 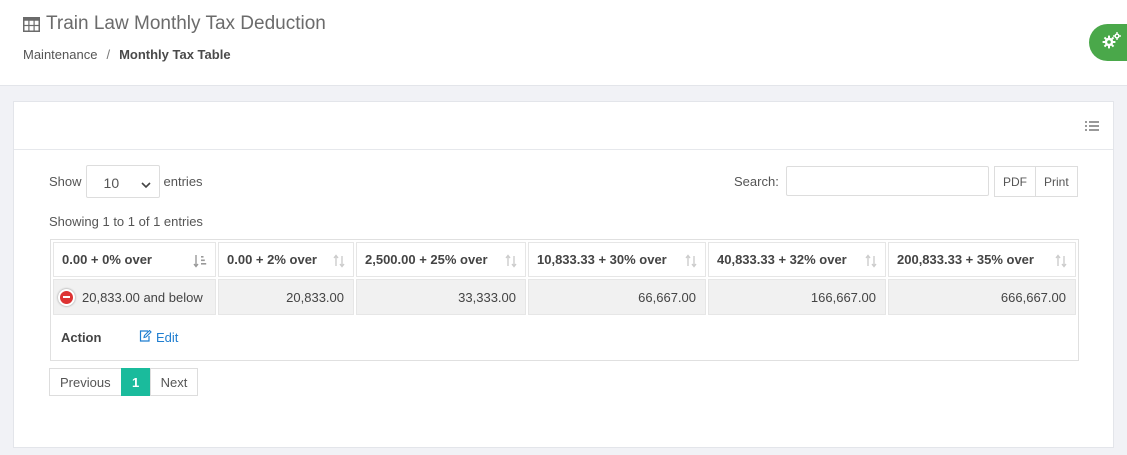 What do you see at coordinates (183, 181) in the screenshot?
I see `length-label-after: entries` at bounding box center [183, 181].